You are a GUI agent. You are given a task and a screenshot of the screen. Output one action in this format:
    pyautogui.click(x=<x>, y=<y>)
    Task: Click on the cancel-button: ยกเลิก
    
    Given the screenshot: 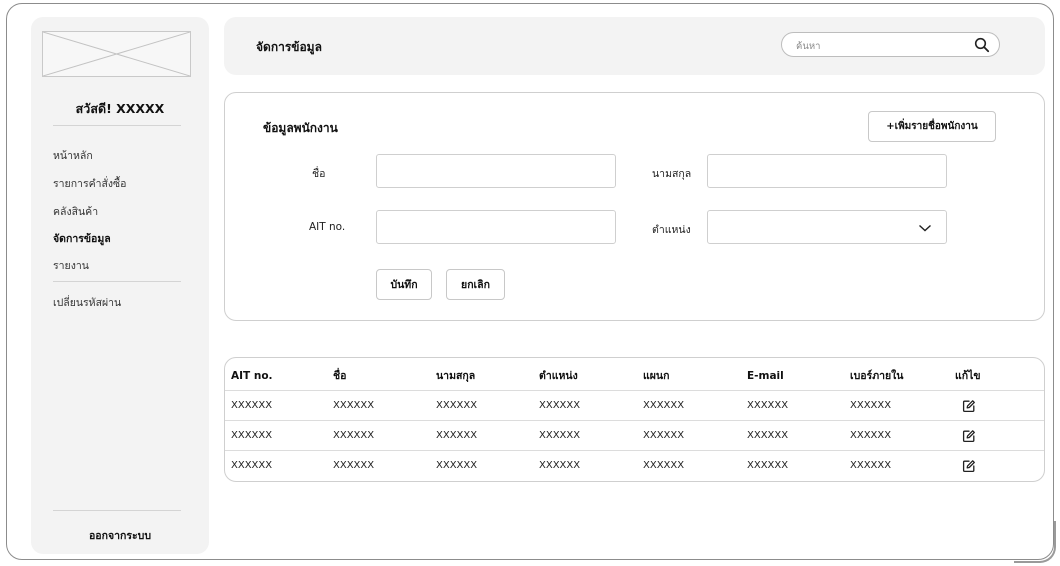 What is the action you would take?
    pyautogui.click(x=475, y=284)
    